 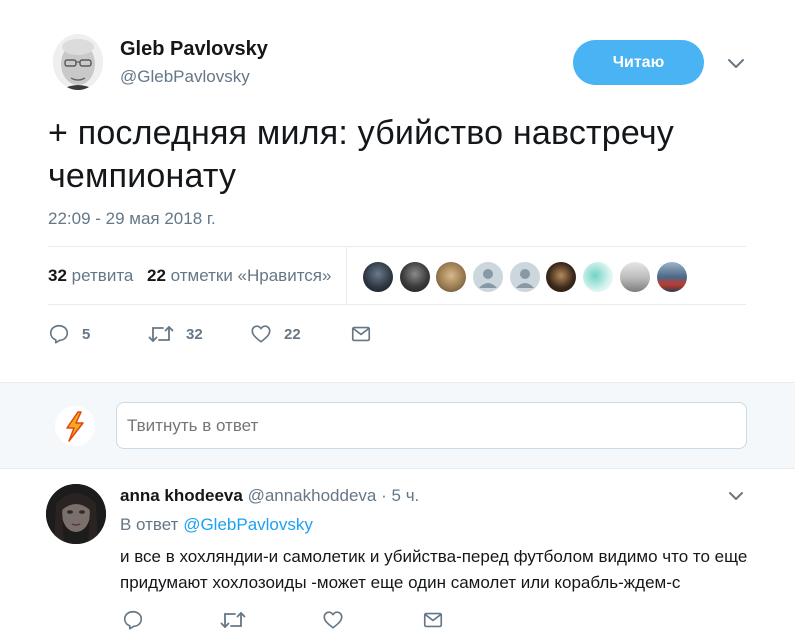 I want to click on liker-avatars, so click(x=528, y=277).